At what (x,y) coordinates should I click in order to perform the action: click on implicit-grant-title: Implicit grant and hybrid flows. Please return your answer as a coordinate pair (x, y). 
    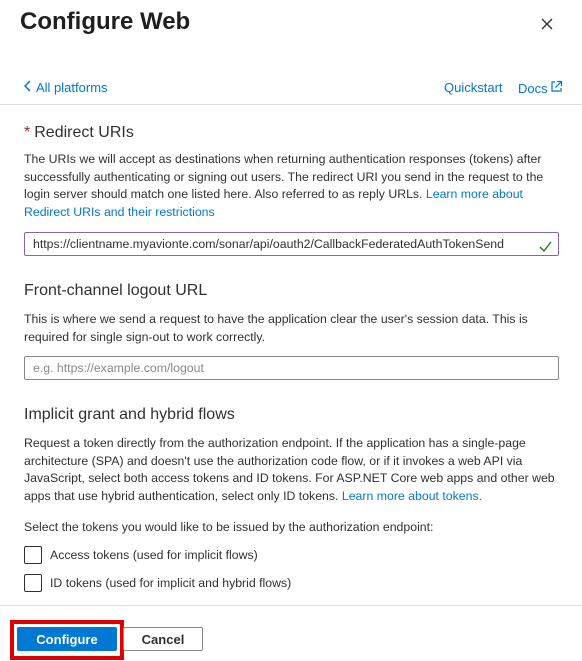
    Looking at the image, I should click on (129, 414).